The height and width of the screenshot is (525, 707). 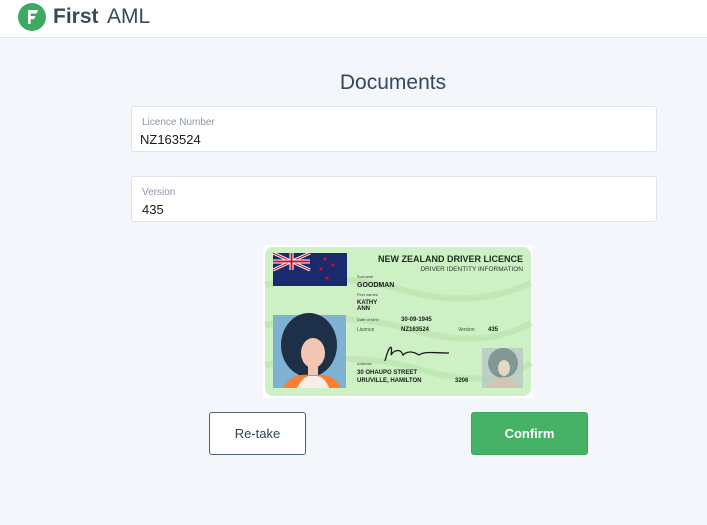 What do you see at coordinates (450, 259) in the screenshot?
I see `card-title: NEW ZEALAND DRIVER LICENCE` at bounding box center [450, 259].